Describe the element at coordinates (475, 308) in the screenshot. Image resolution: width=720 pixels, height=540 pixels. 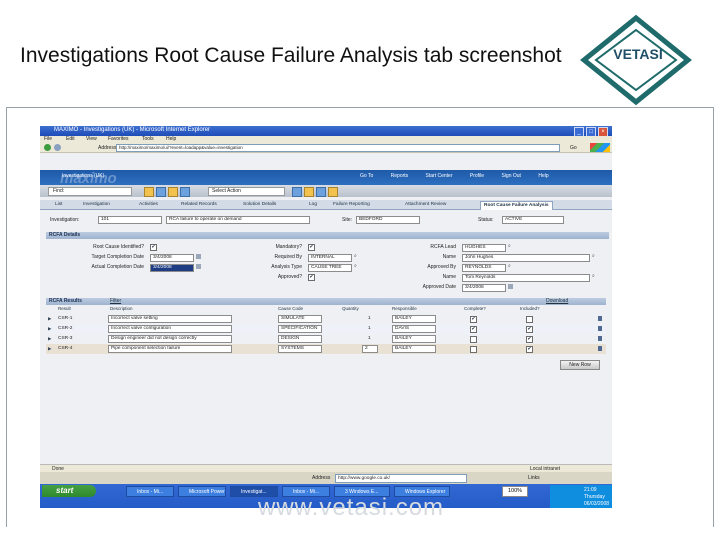
I see `col-complete: Complete?` at that location.